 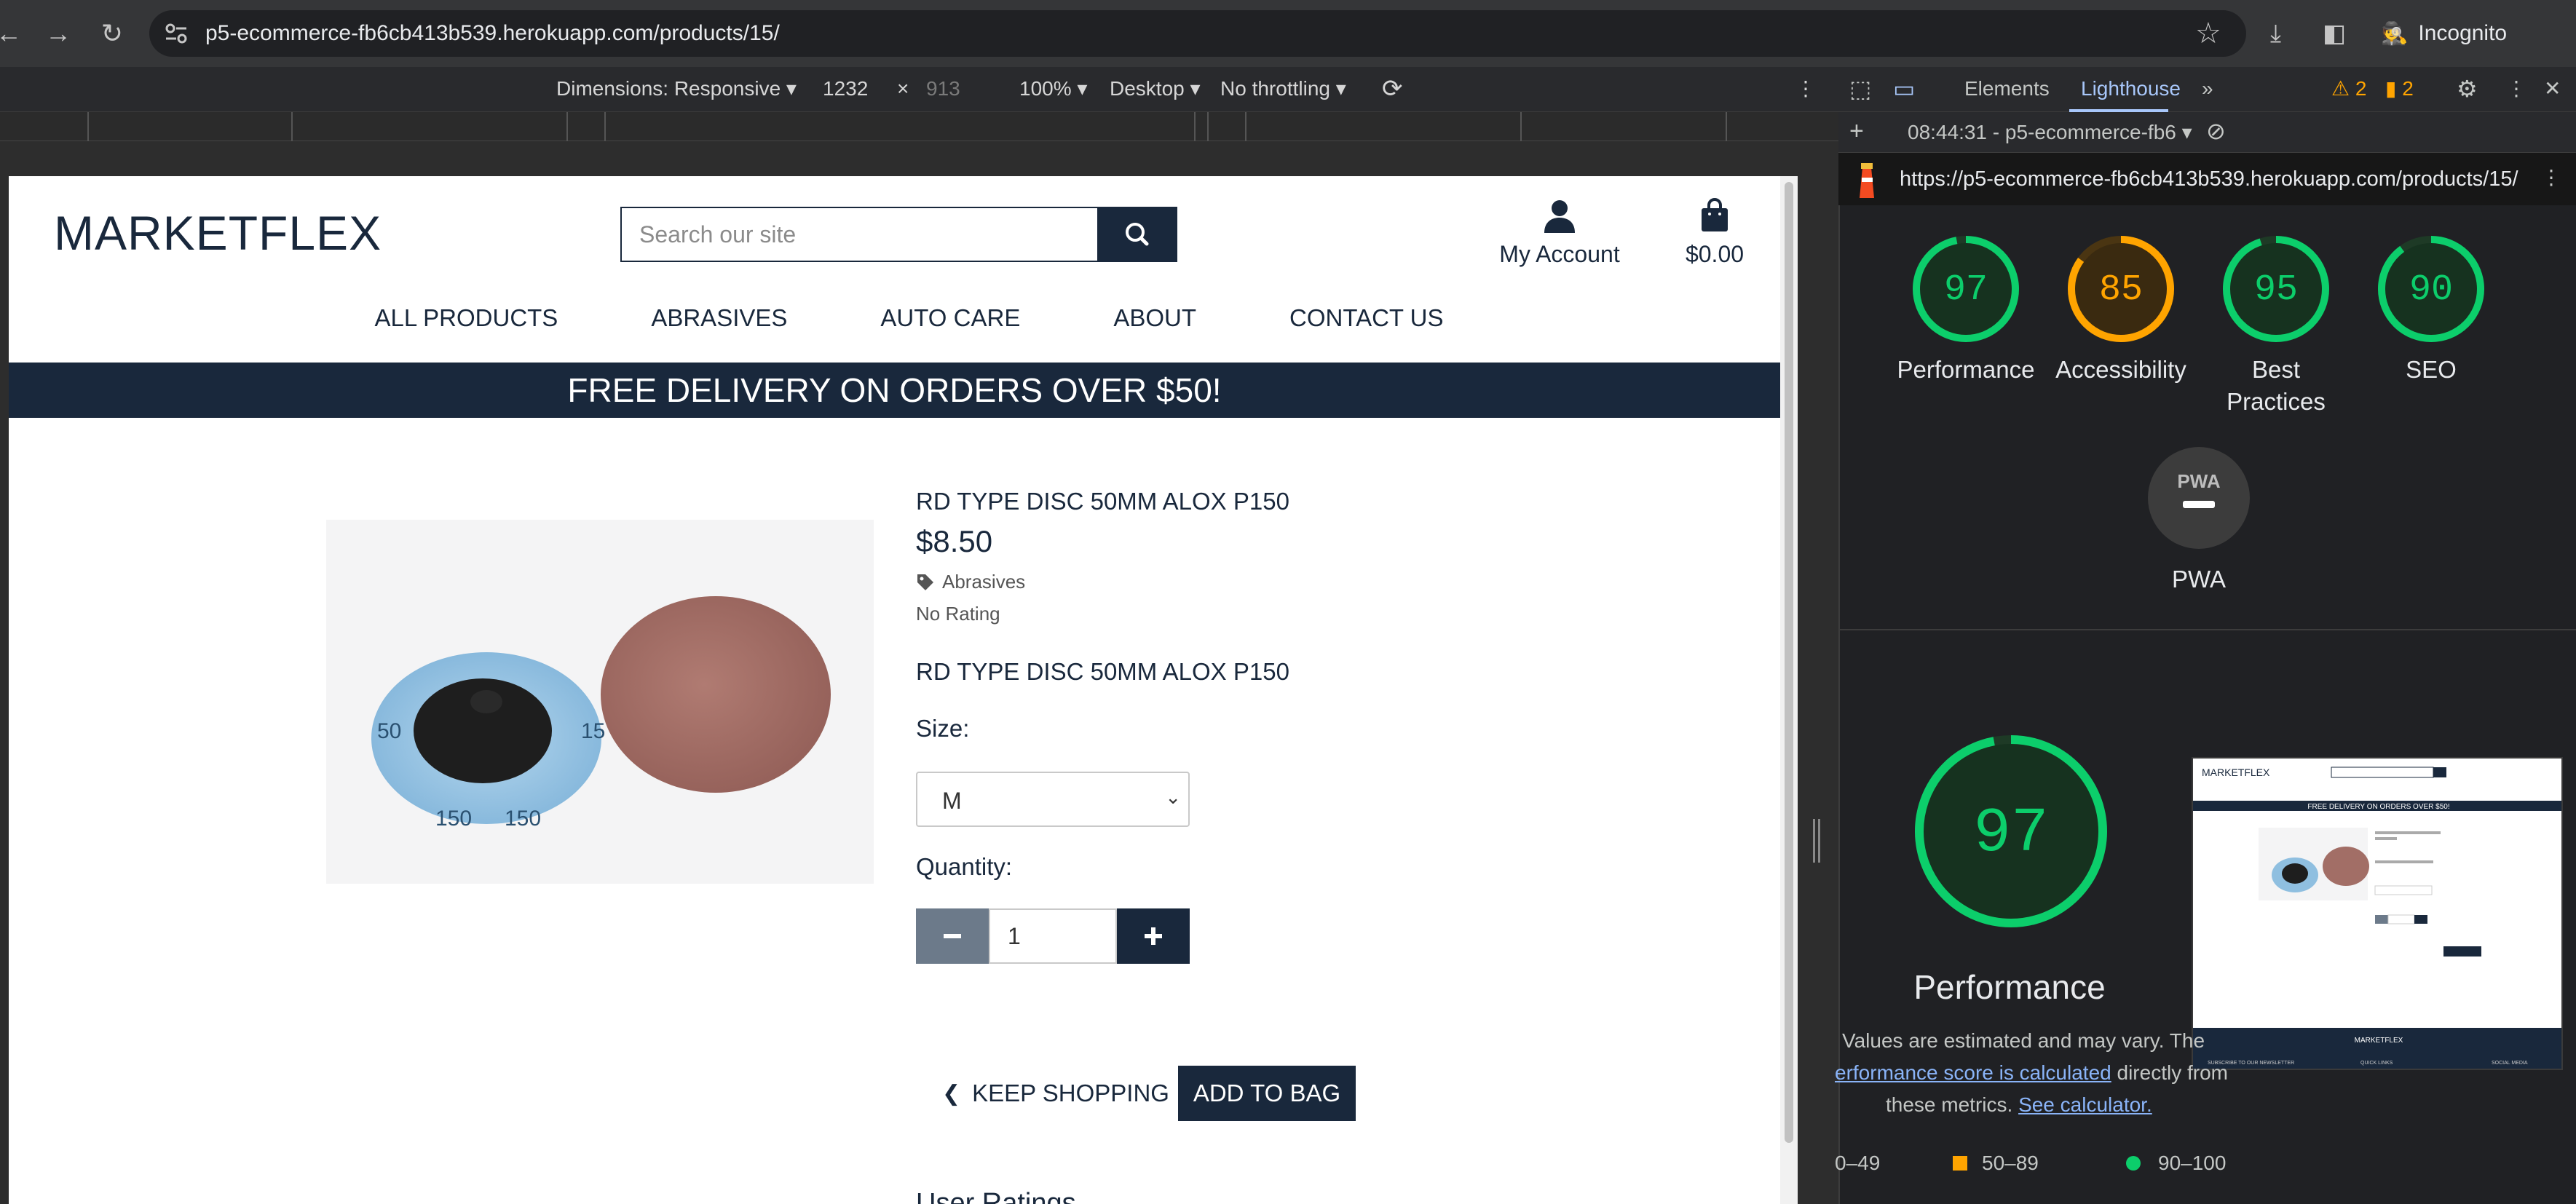 What do you see at coordinates (1904, 89) in the screenshot?
I see `device-toggle-icon: ▭` at bounding box center [1904, 89].